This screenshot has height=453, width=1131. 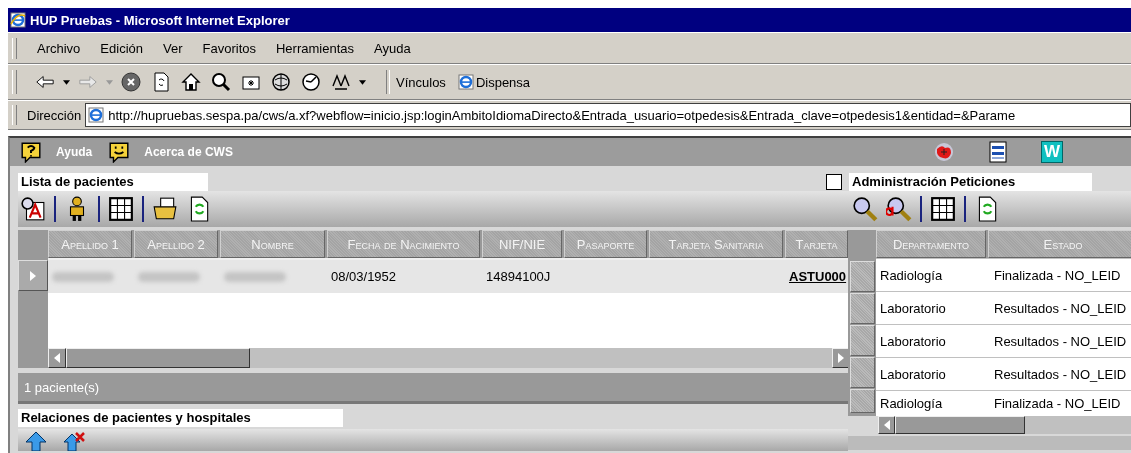 I want to click on globe-icon, so click(x=281, y=82).